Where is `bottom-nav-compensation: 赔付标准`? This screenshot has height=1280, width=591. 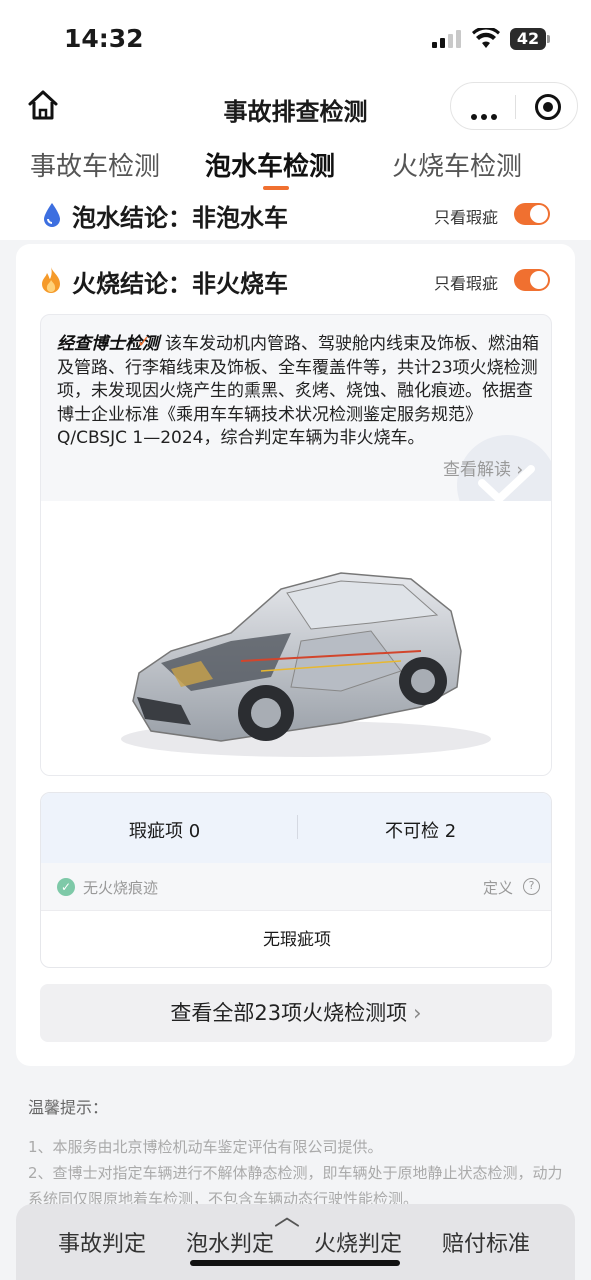
bottom-nav-compensation: 赔付标准 is located at coordinates (486, 1242).